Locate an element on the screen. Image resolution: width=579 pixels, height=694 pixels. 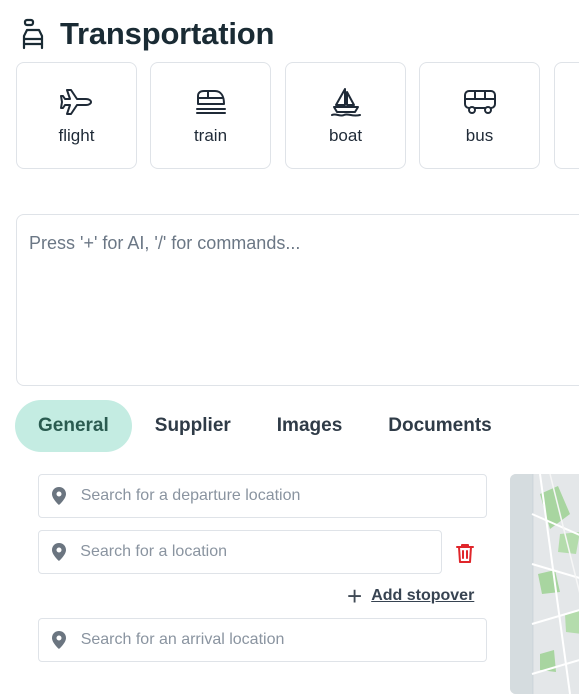
type-label: train is located at coordinates (210, 135).